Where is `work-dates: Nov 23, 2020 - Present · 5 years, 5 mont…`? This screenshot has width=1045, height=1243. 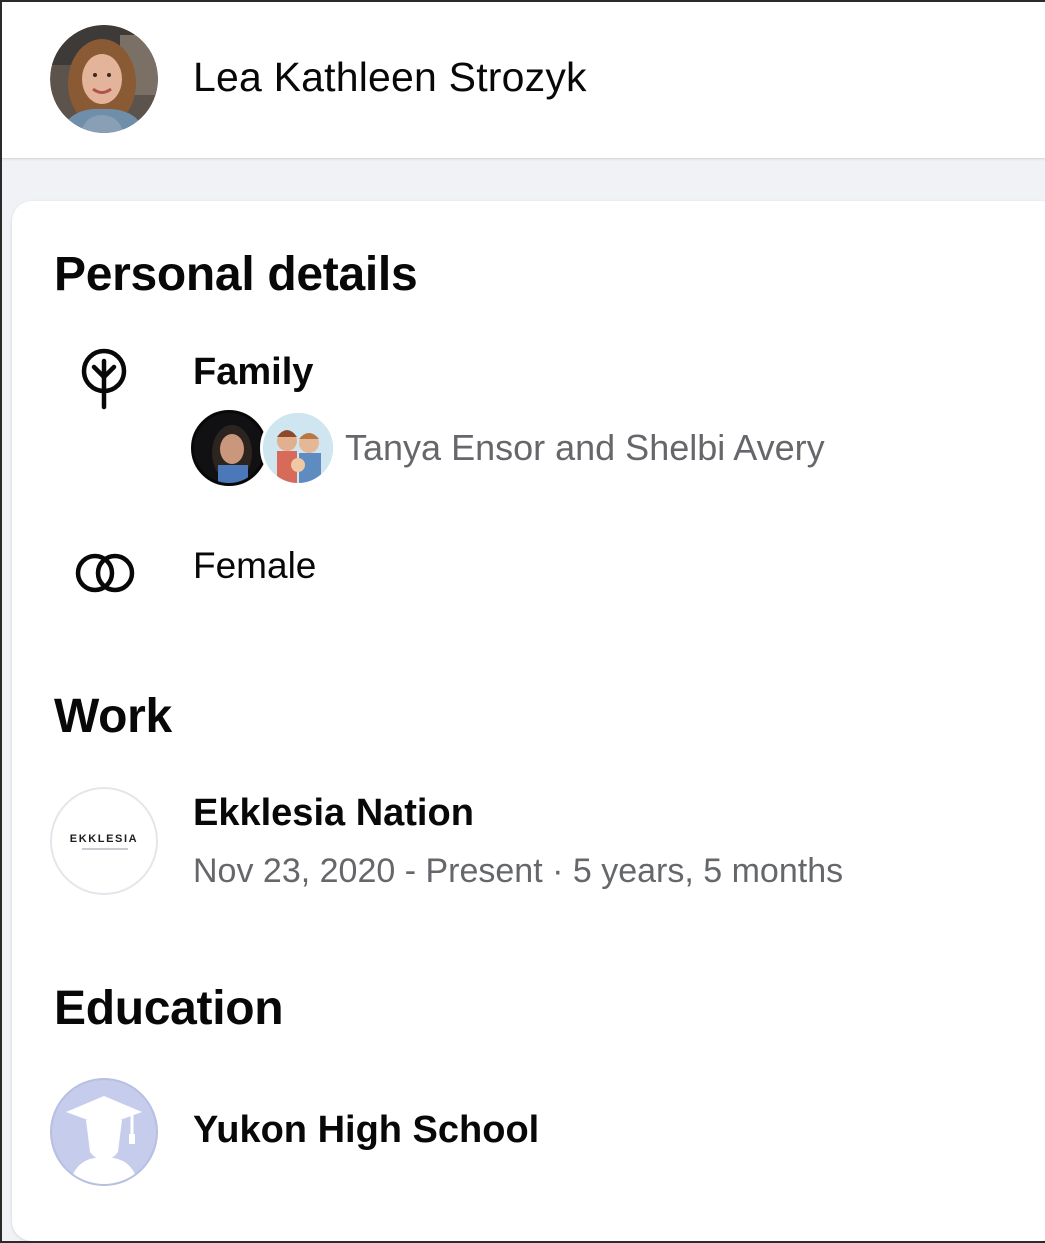 work-dates: Nov 23, 2020 - Present · 5 years, 5 mont… is located at coordinates (518, 871).